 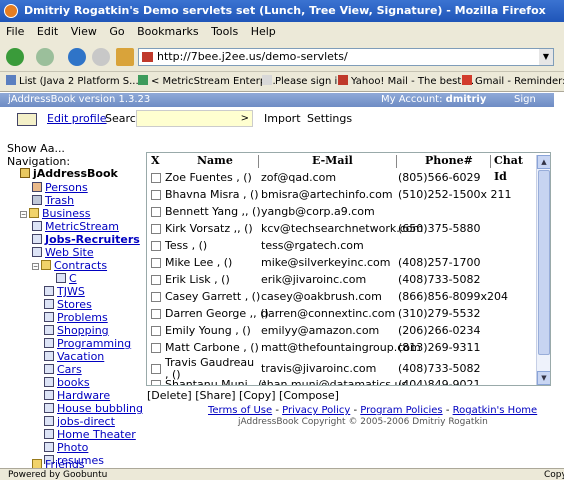 What do you see at coordinates (101, 57) in the screenshot?
I see `stop-icon` at bounding box center [101, 57].